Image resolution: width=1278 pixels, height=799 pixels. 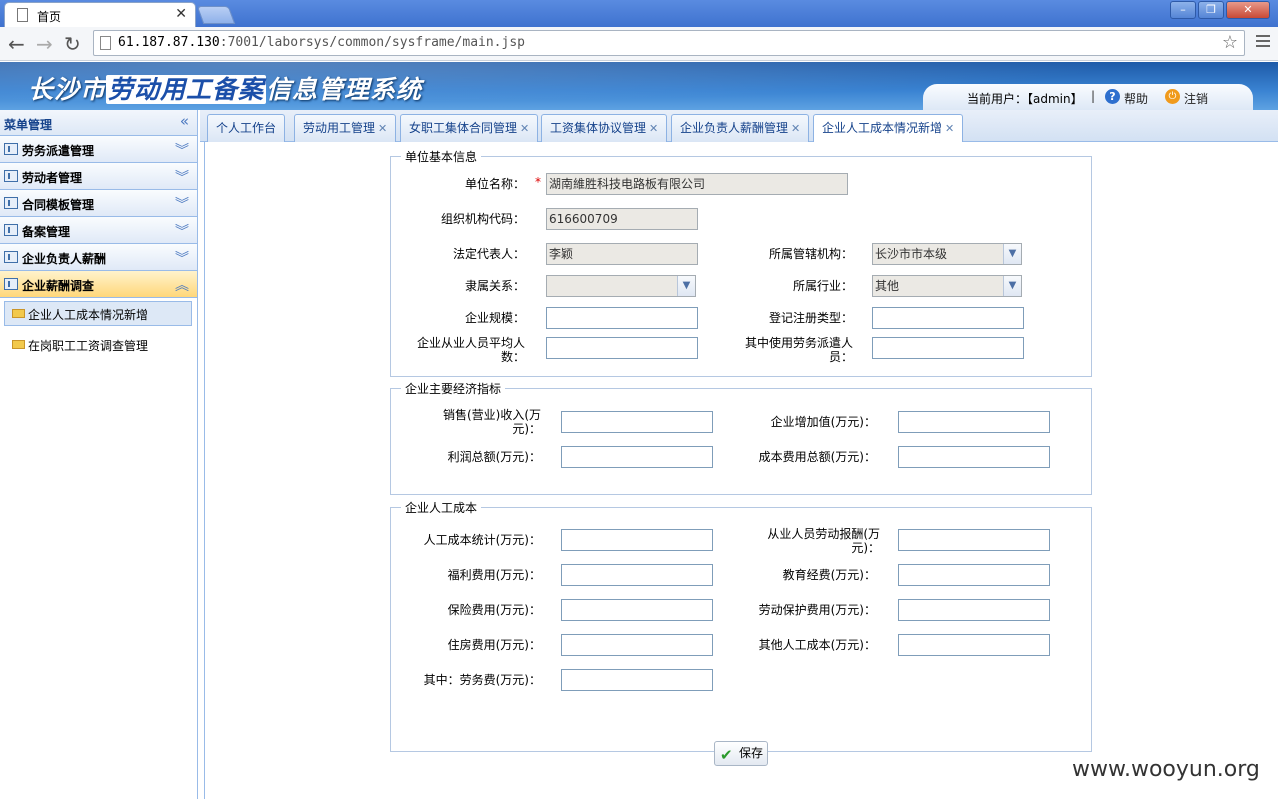 I want to click on reg-type-input, so click(x=948, y=318).